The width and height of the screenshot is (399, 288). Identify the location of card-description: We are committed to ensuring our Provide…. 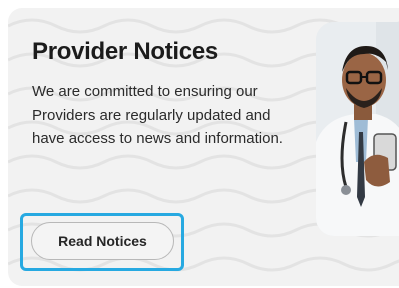
(157, 115).